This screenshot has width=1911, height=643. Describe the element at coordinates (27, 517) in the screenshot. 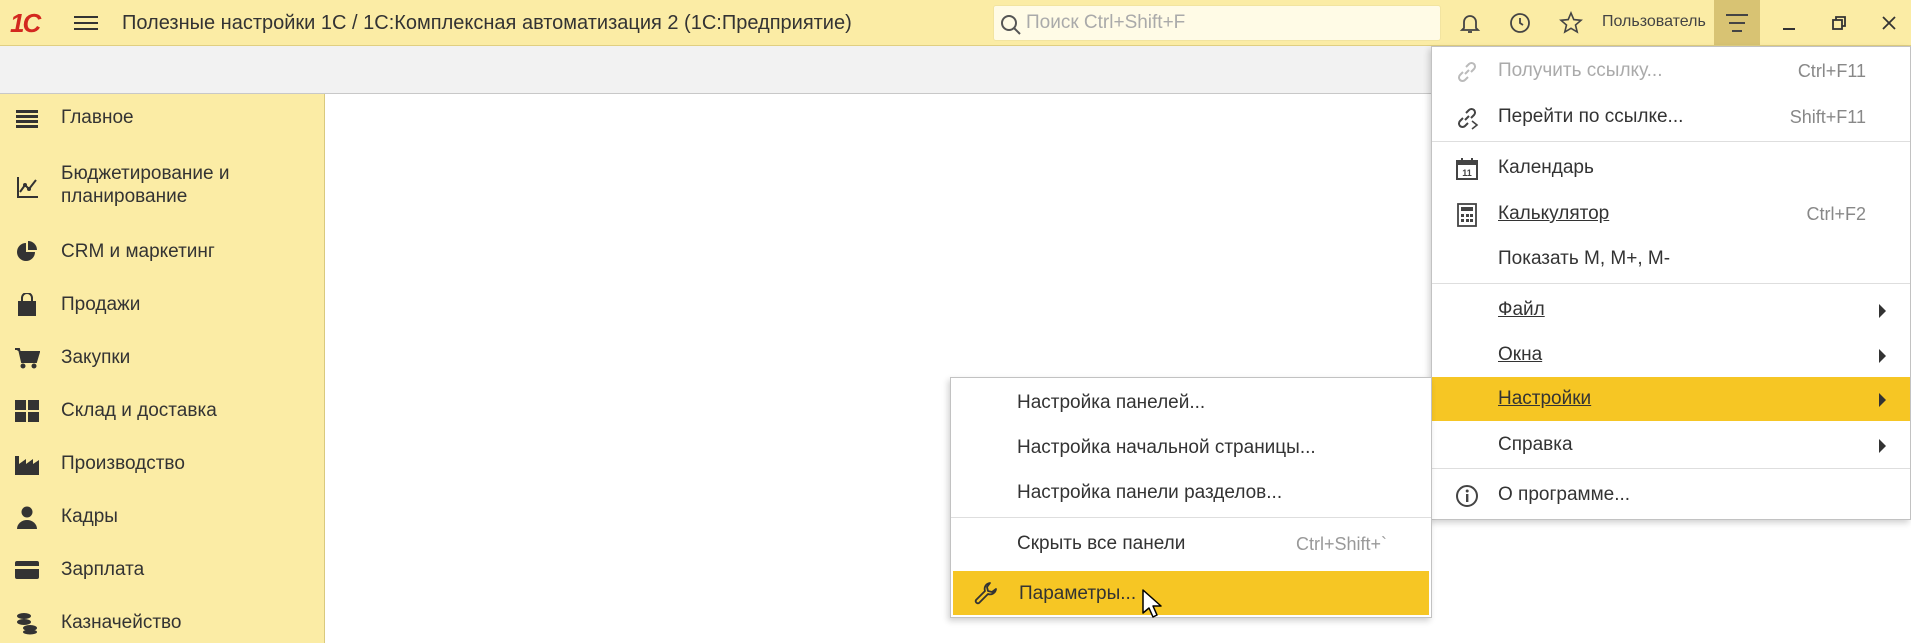

I see `person-icon` at that location.